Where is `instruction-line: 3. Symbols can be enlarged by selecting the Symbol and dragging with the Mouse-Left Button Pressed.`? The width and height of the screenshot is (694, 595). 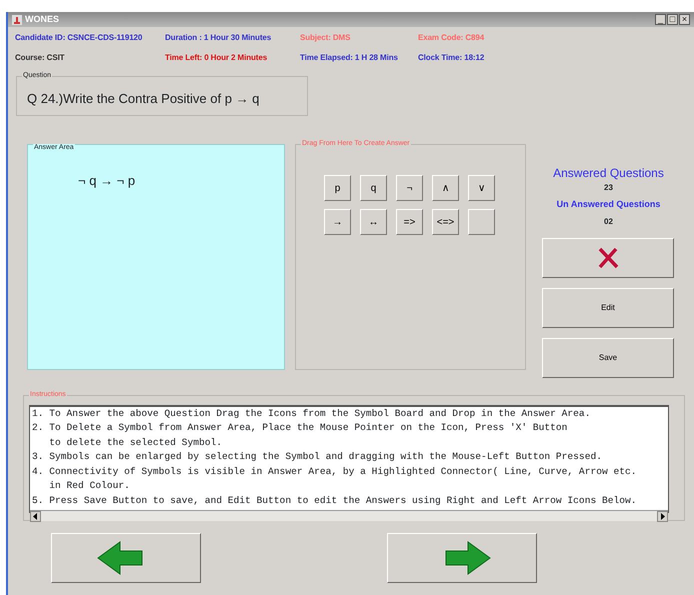
instruction-line: 3. Symbols can be enlarged by selecting the Symbol and dragging with the Mouse-Left Button Pressed. is located at coordinates (317, 457).